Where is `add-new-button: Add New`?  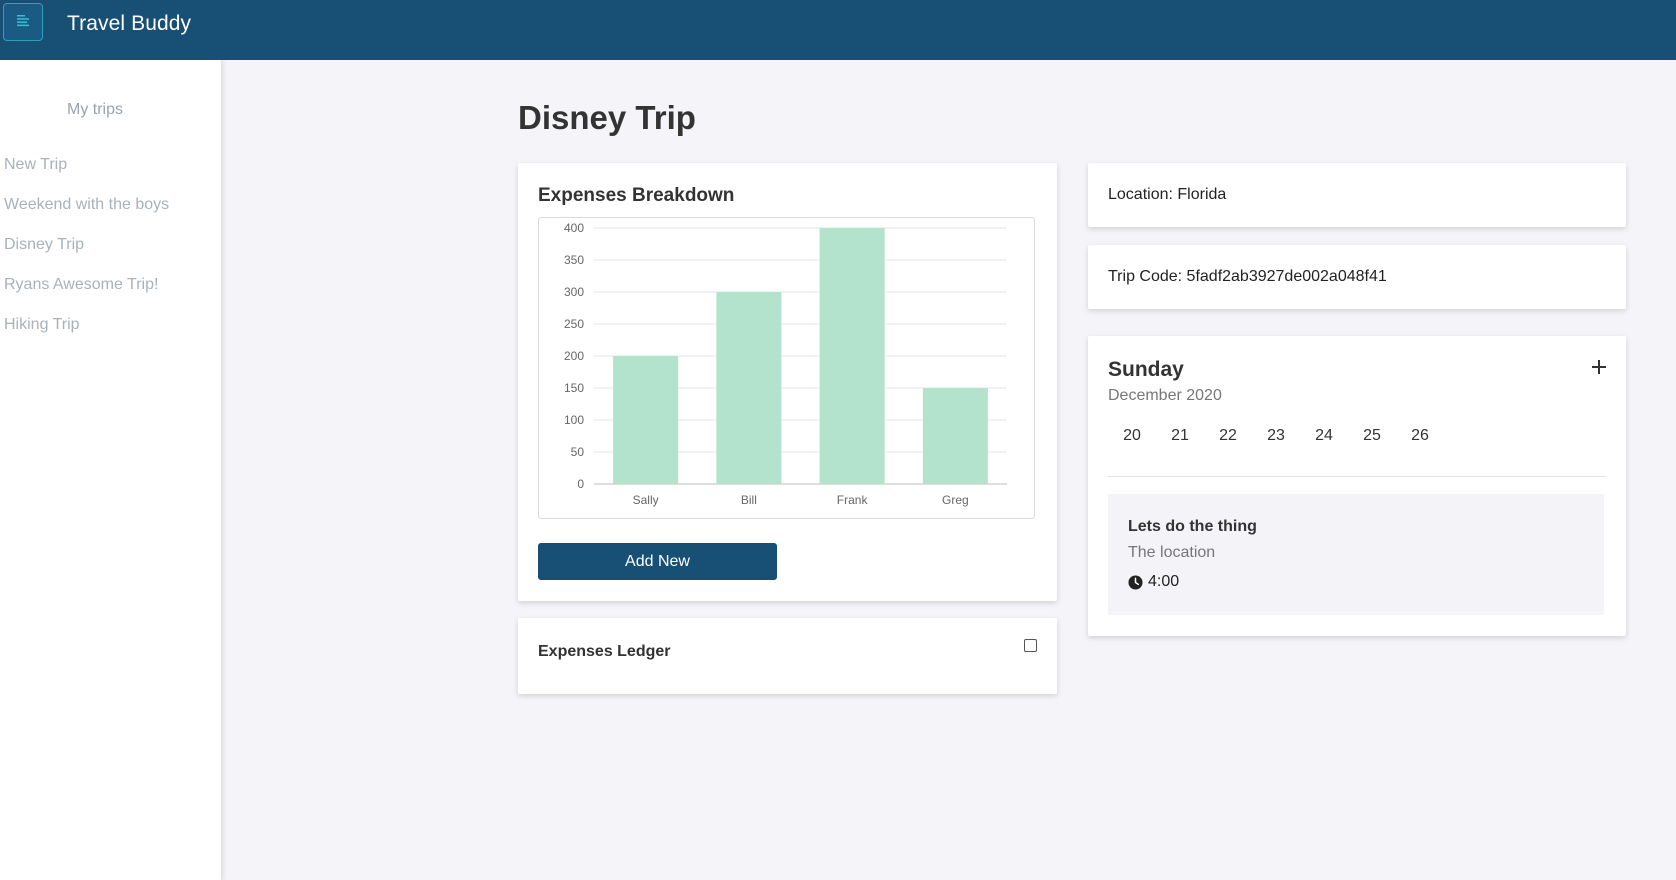 add-new-button: Add New is located at coordinates (657, 561).